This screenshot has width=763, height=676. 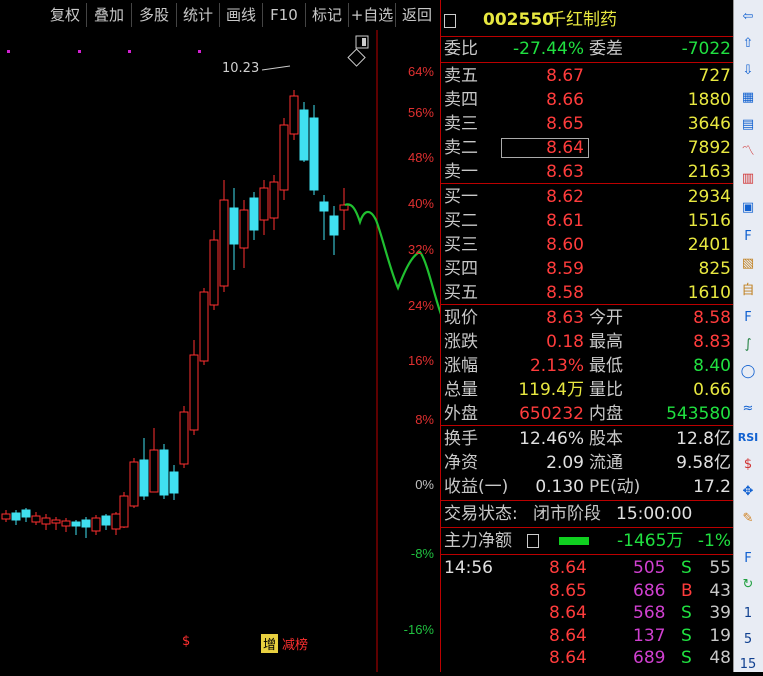 What do you see at coordinates (748, 125) in the screenshot?
I see `grid-icon: ▤` at bounding box center [748, 125].